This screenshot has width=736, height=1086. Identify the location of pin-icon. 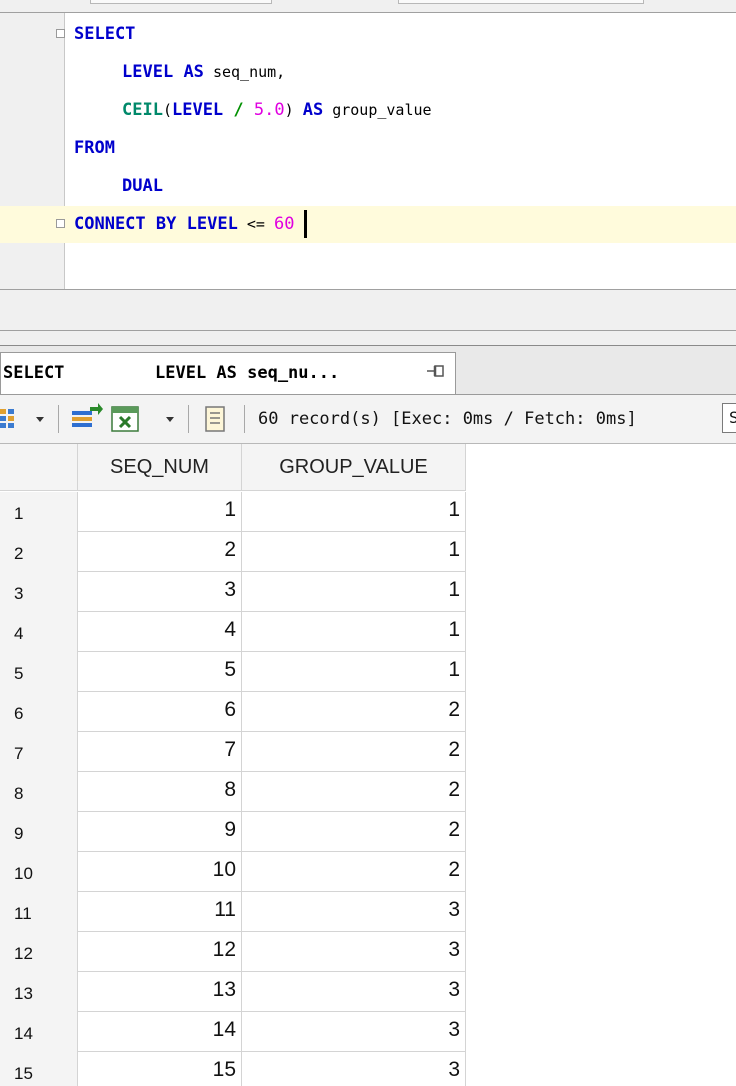
(436, 372).